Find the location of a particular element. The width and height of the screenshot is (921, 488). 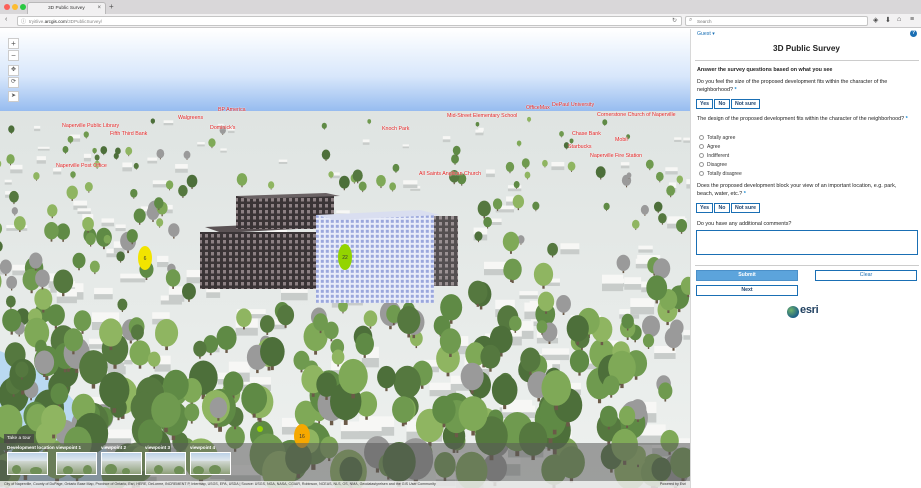

help-icon: ? is located at coordinates (913, 33).